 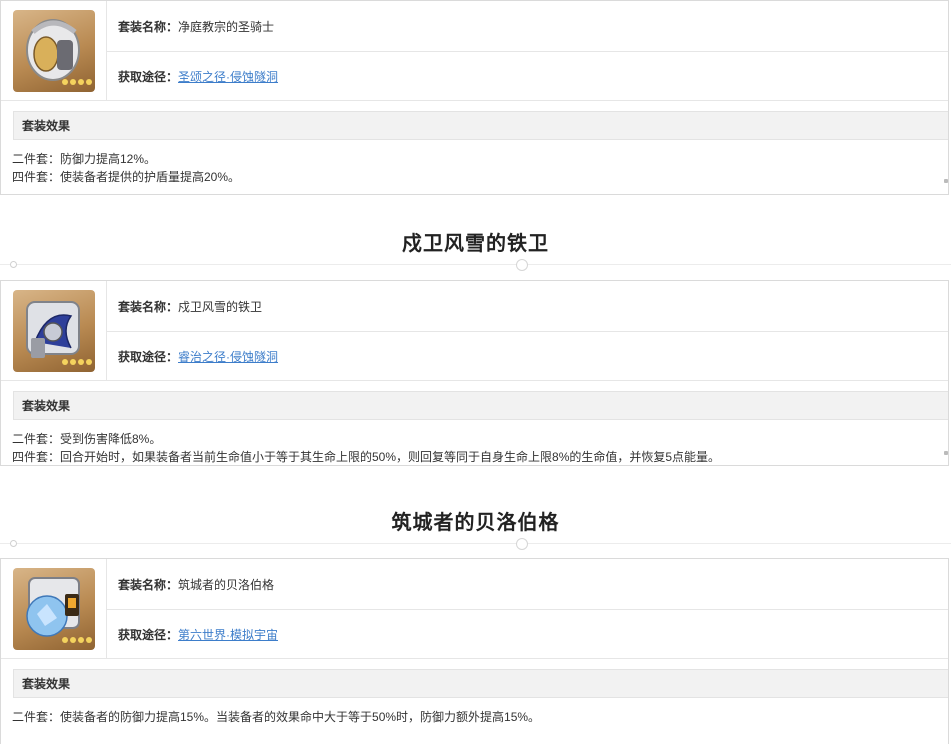 What do you see at coordinates (474, 166) in the screenshot?
I see `effect-body: 二件套：防御力提高12%。 四件套：使装备者提供的护盾量提高20%。` at bounding box center [474, 166].